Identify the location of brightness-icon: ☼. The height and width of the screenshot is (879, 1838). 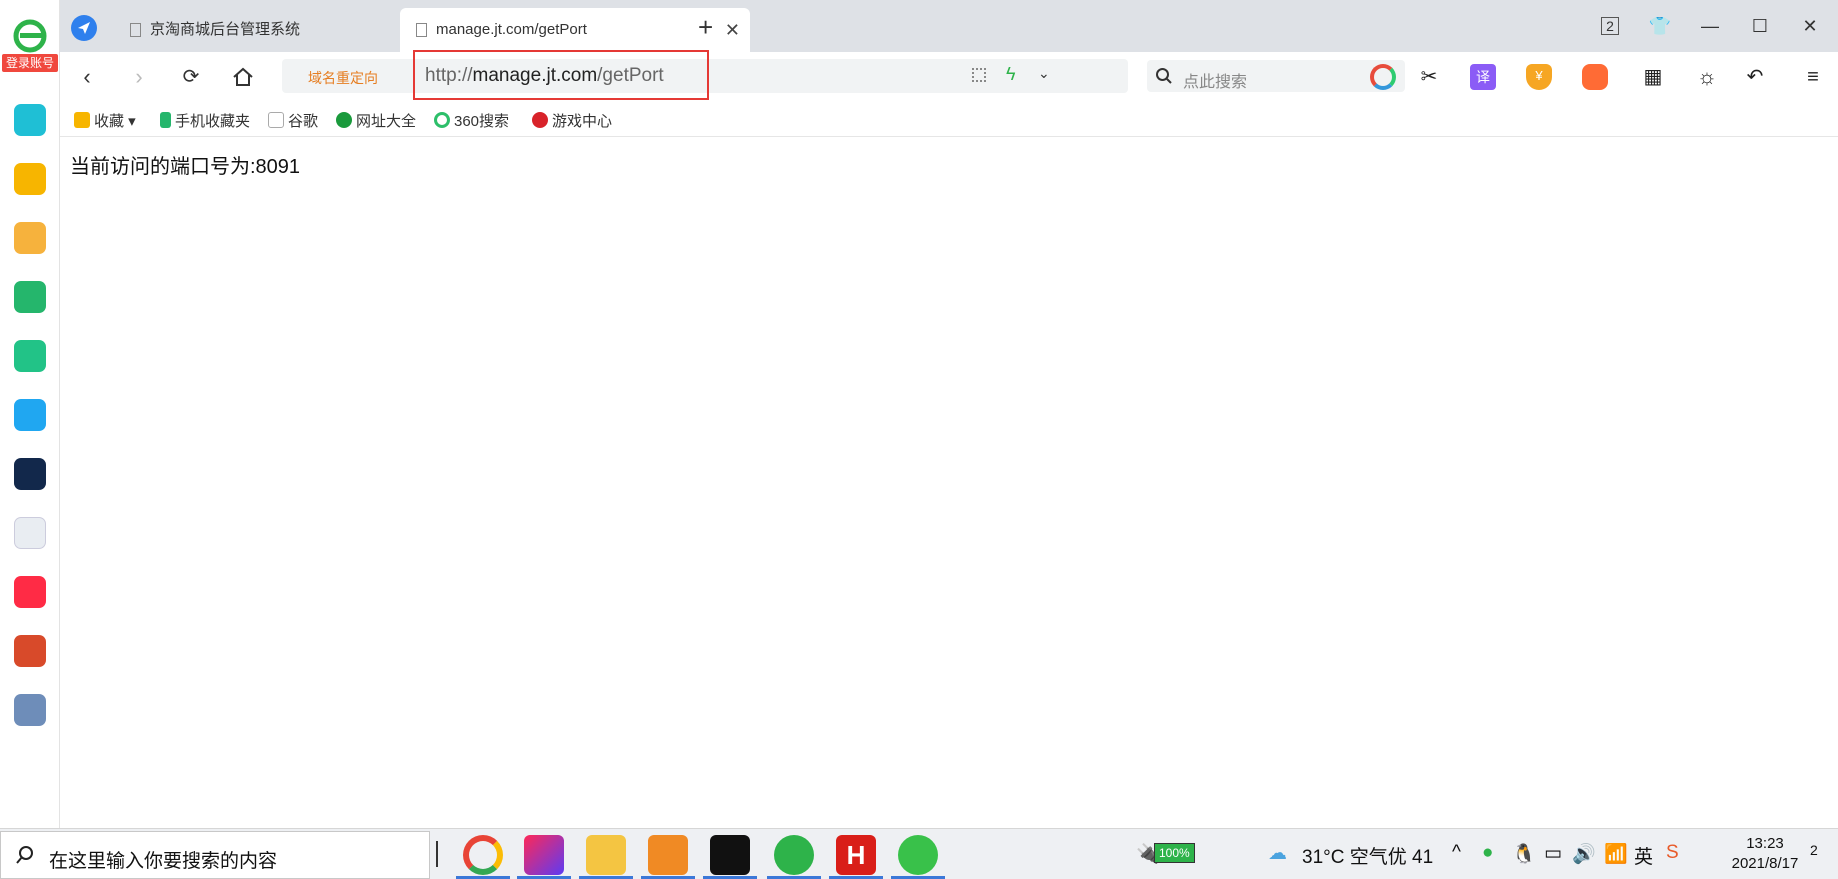
(1707, 77).